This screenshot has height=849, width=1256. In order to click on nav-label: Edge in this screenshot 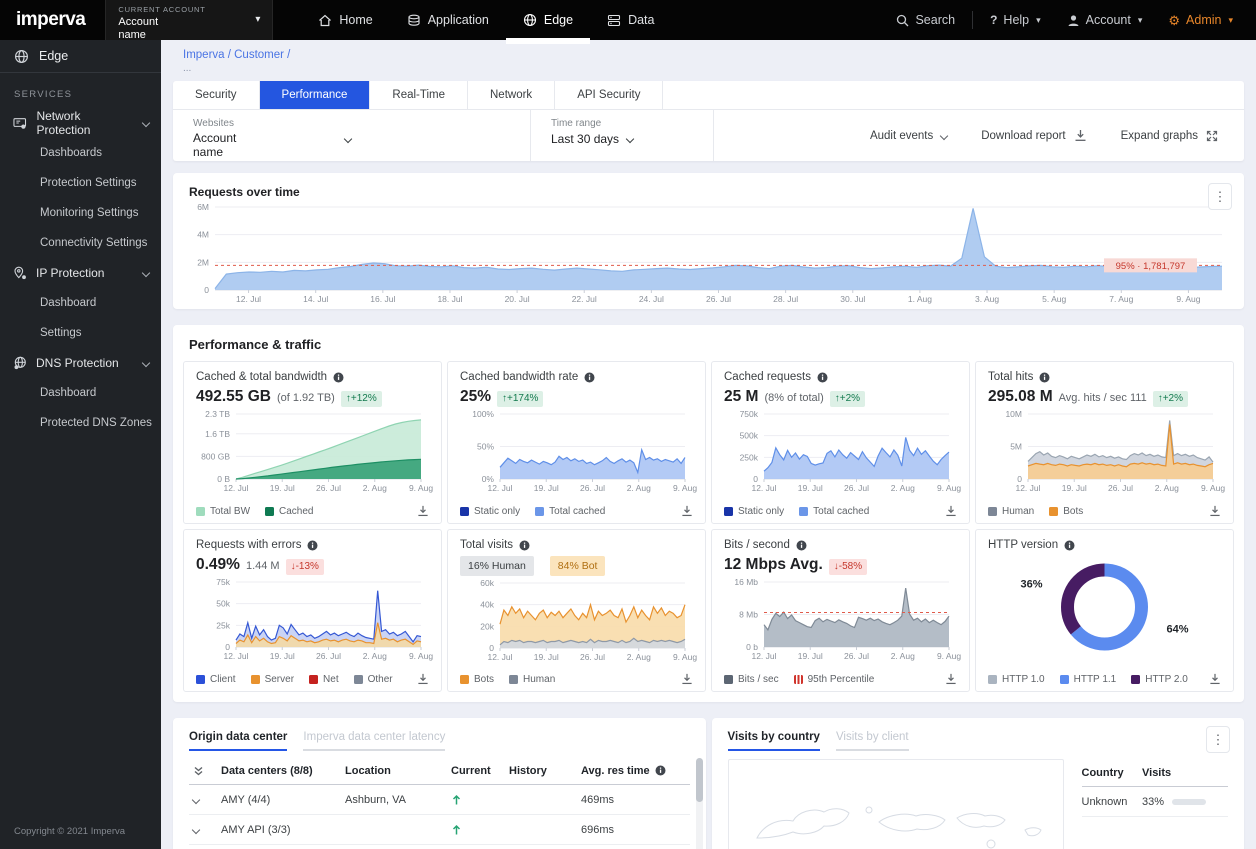, I will do `click(558, 20)`.